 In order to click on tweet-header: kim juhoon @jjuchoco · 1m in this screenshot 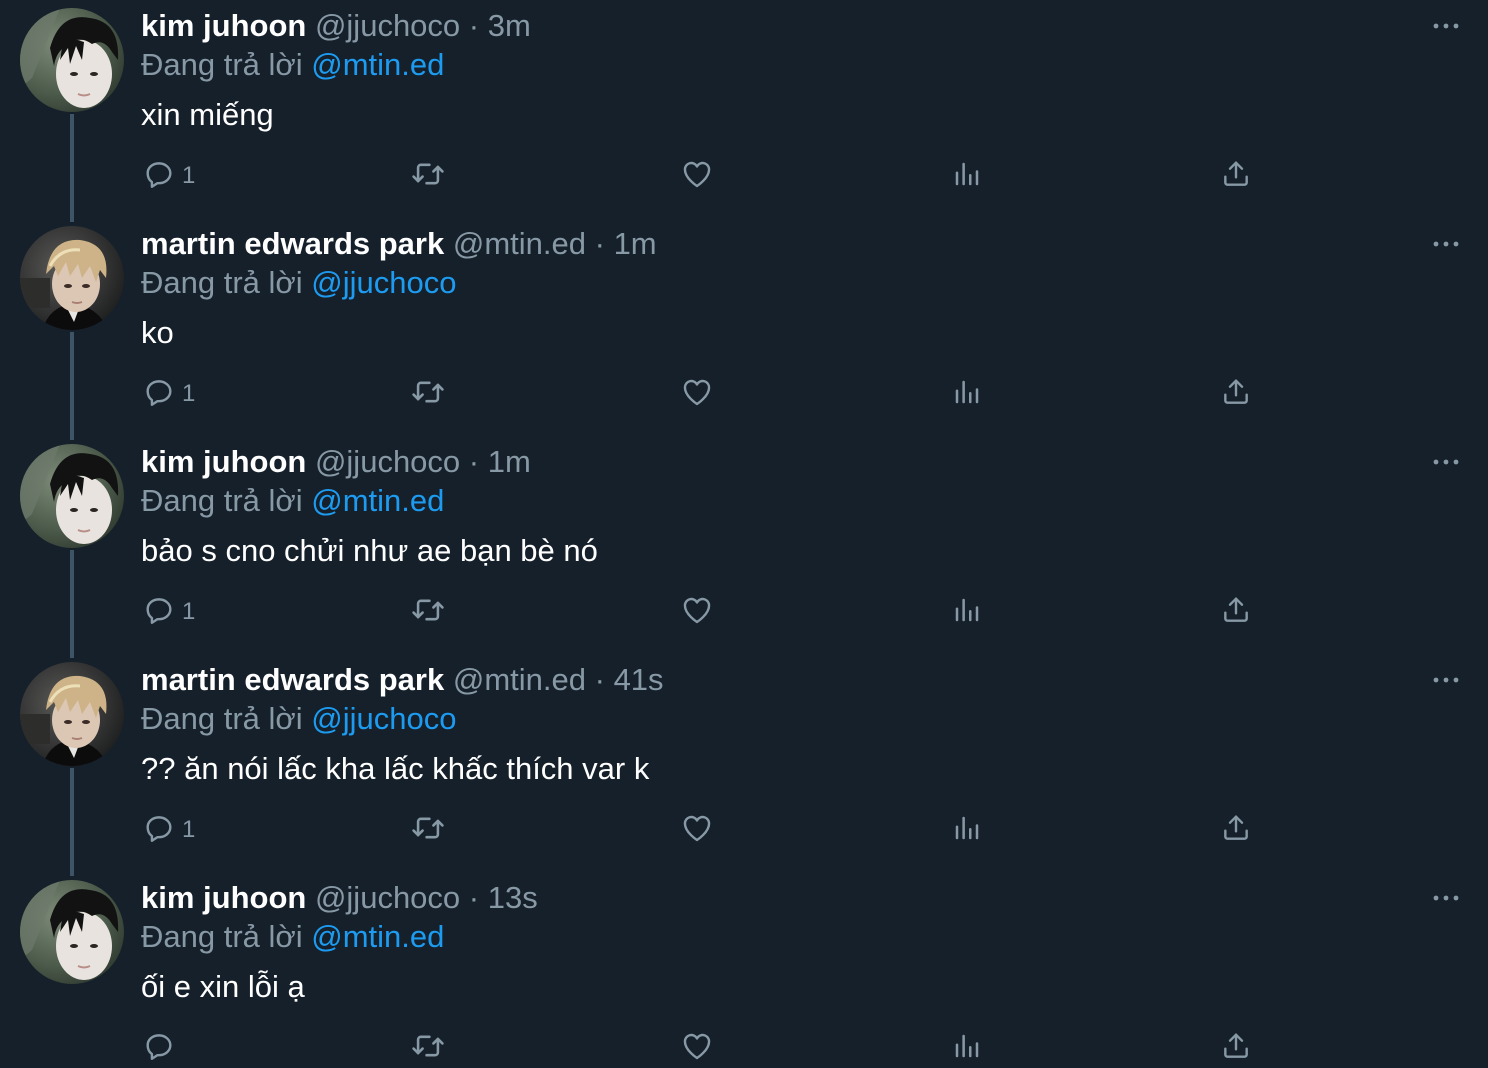, I will do `click(336, 462)`.